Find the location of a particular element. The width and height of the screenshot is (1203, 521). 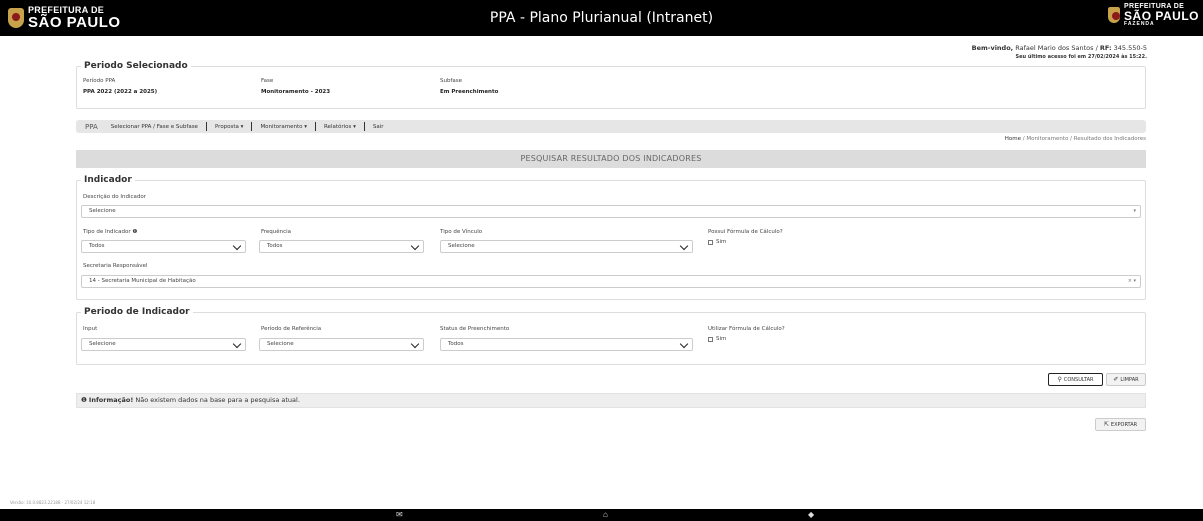

breadcrumb-current: Resultado dos Indicadores is located at coordinates (1109, 139).